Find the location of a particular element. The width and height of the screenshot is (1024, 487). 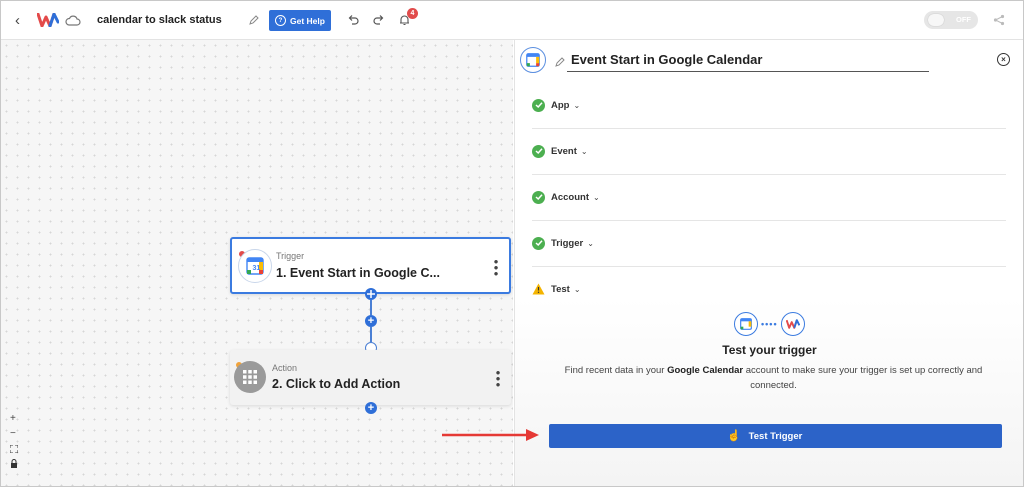

step-trigger: Trigger ⌄ is located at coordinates (769, 243).